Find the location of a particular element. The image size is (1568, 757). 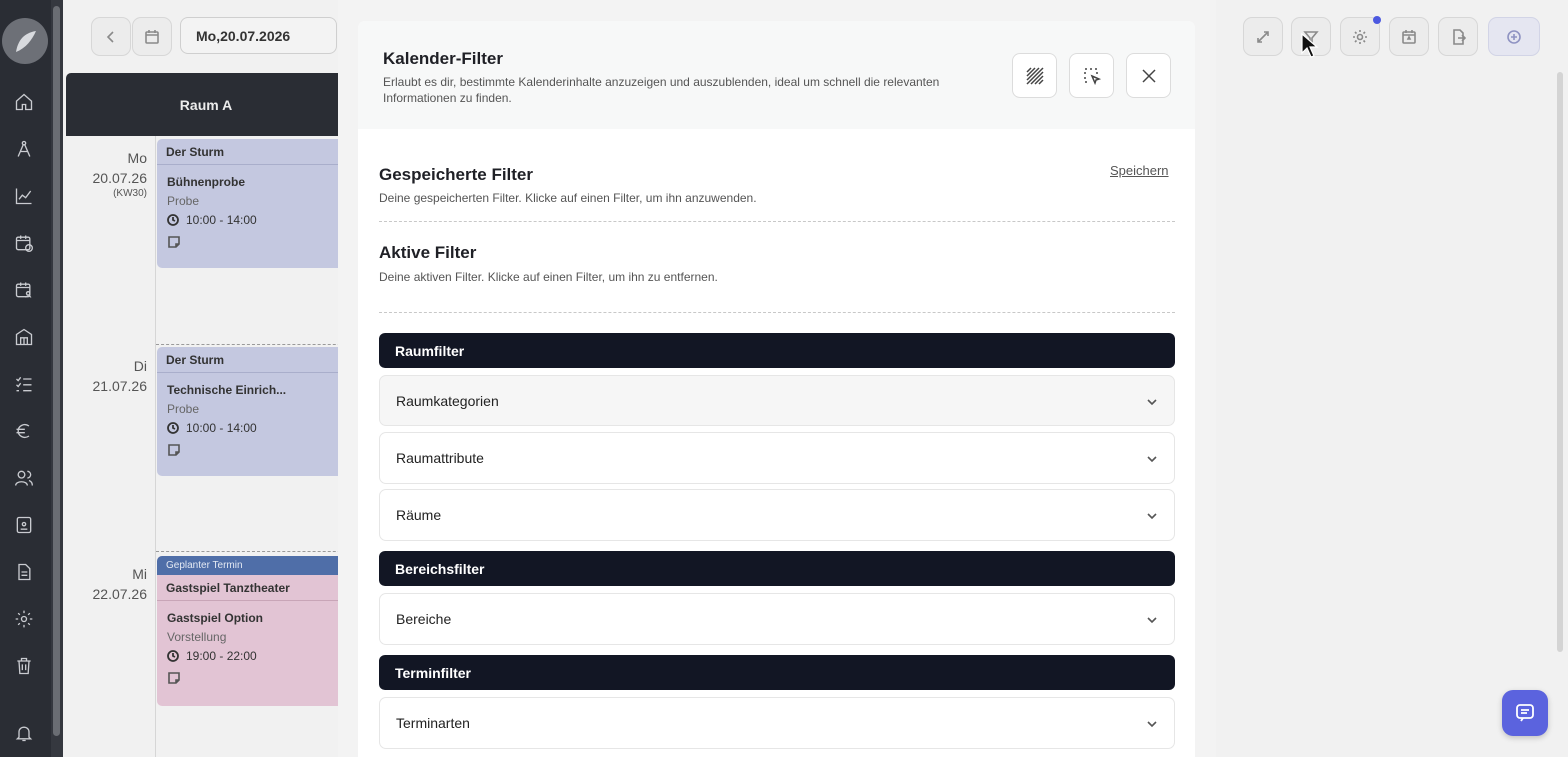

calendar-scrollbar is located at coordinates (1560, 362).